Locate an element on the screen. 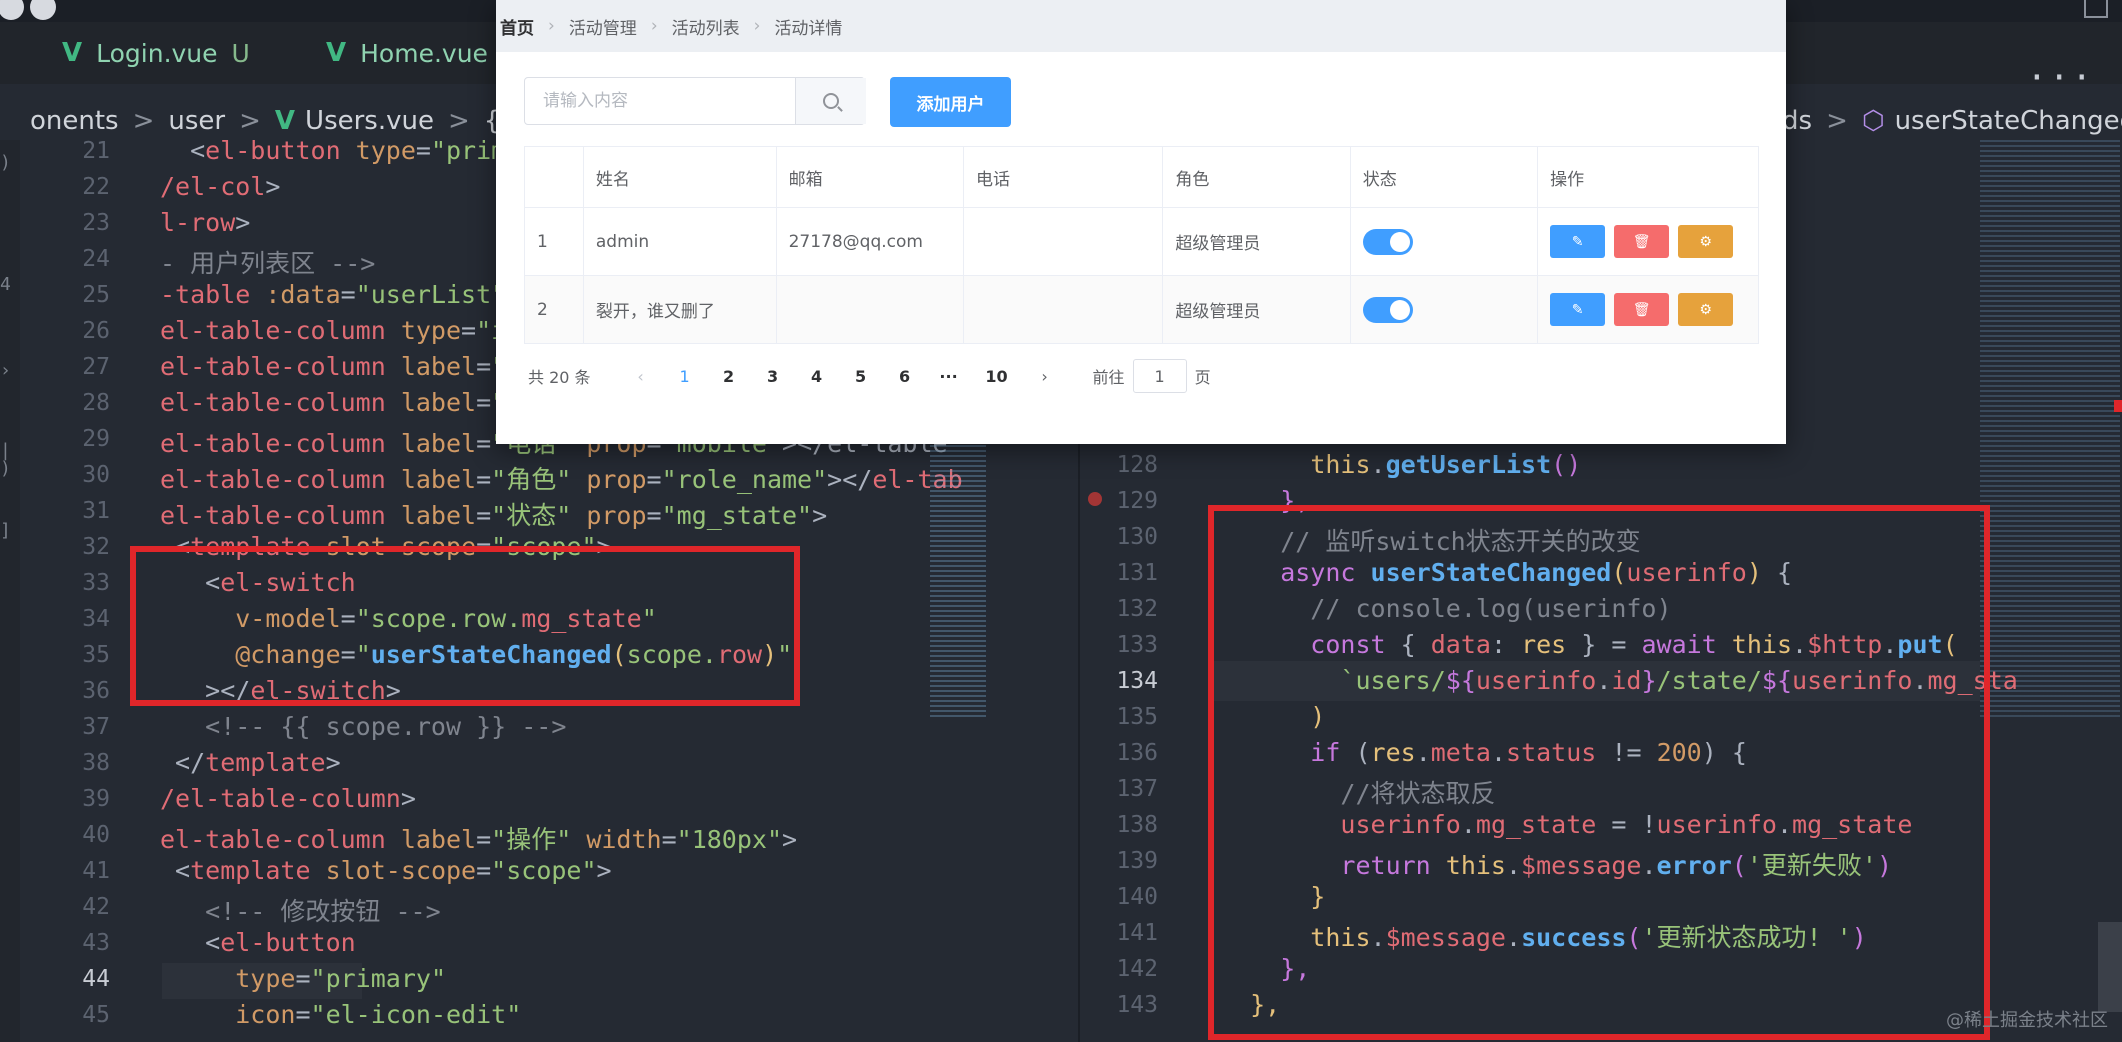 The width and height of the screenshot is (2122, 1042). method-cube-icon: ⬡ is located at coordinates (1873, 121).